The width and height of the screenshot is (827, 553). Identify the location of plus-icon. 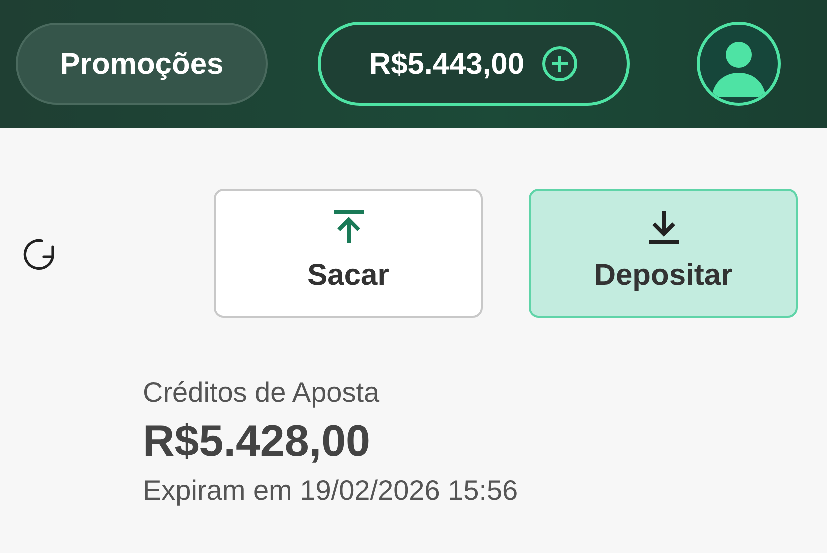
(559, 64).